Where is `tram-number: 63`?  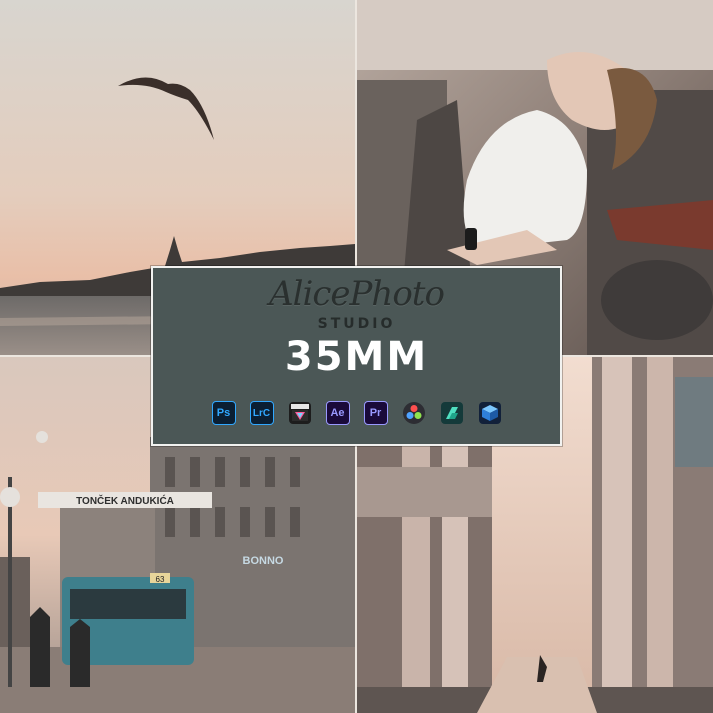 tram-number: 63 is located at coordinates (160, 579).